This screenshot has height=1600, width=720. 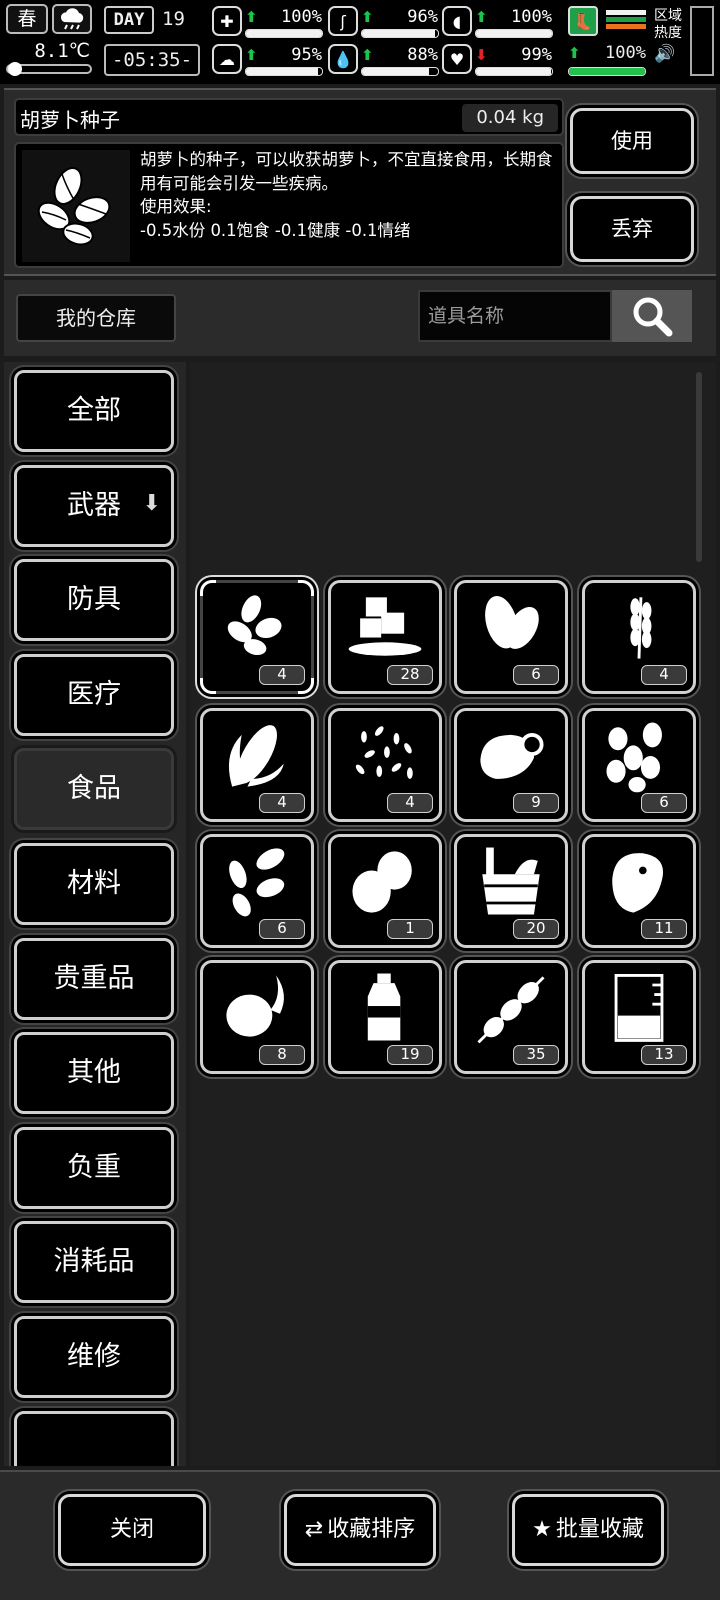 What do you see at coordinates (70, 120) in the screenshot?
I see `item-name: 胡萝卜种子` at bounding box center [70, 120].